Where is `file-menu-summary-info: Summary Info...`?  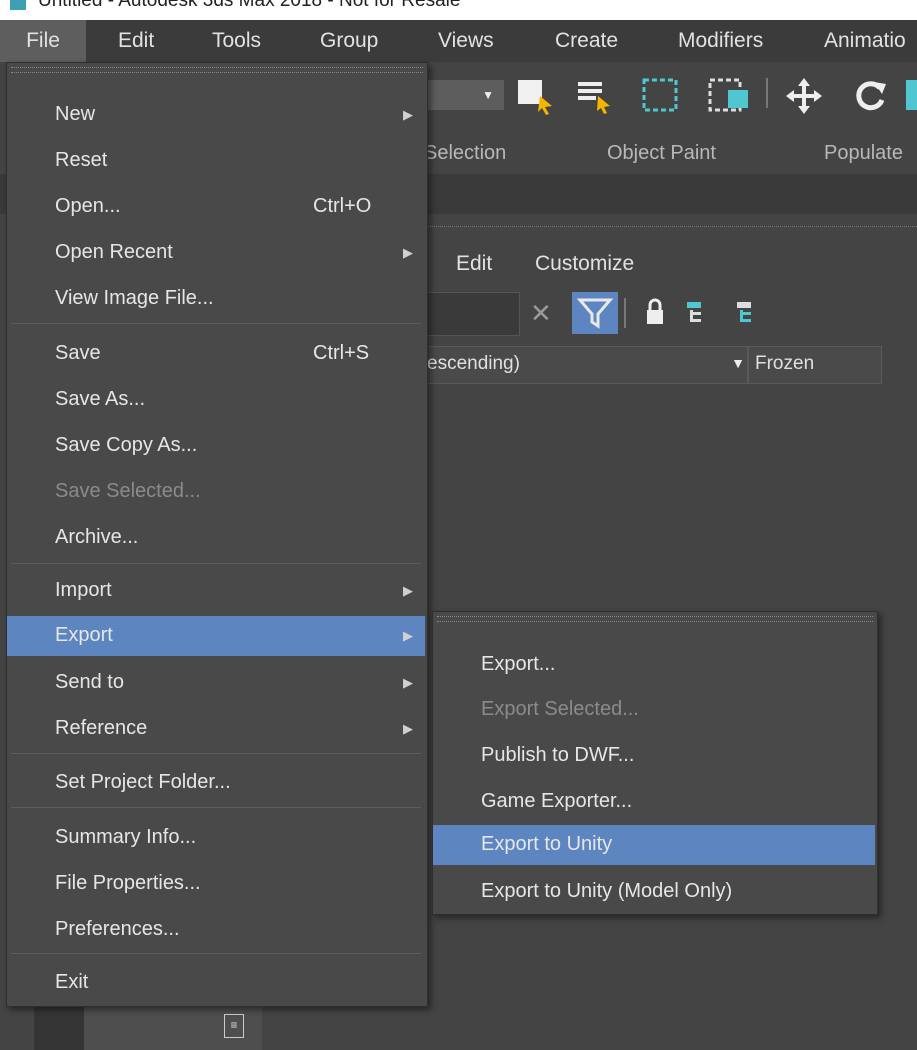
file-menu-summary-info: Summary Info... is located at coordinates (216, 838).